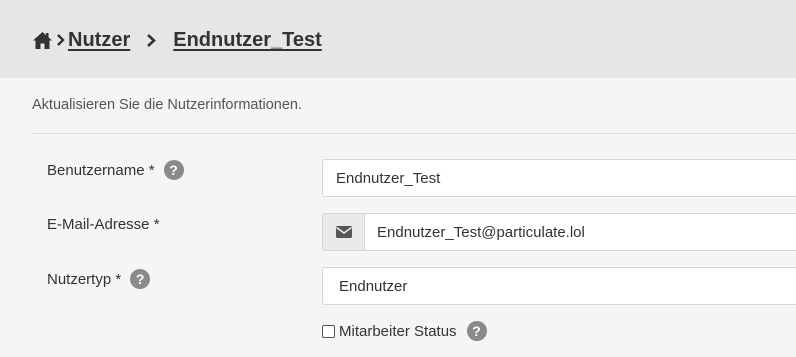 The image size is (796, 357). I want to click on staff-status-checkbox, so click(328, 331).